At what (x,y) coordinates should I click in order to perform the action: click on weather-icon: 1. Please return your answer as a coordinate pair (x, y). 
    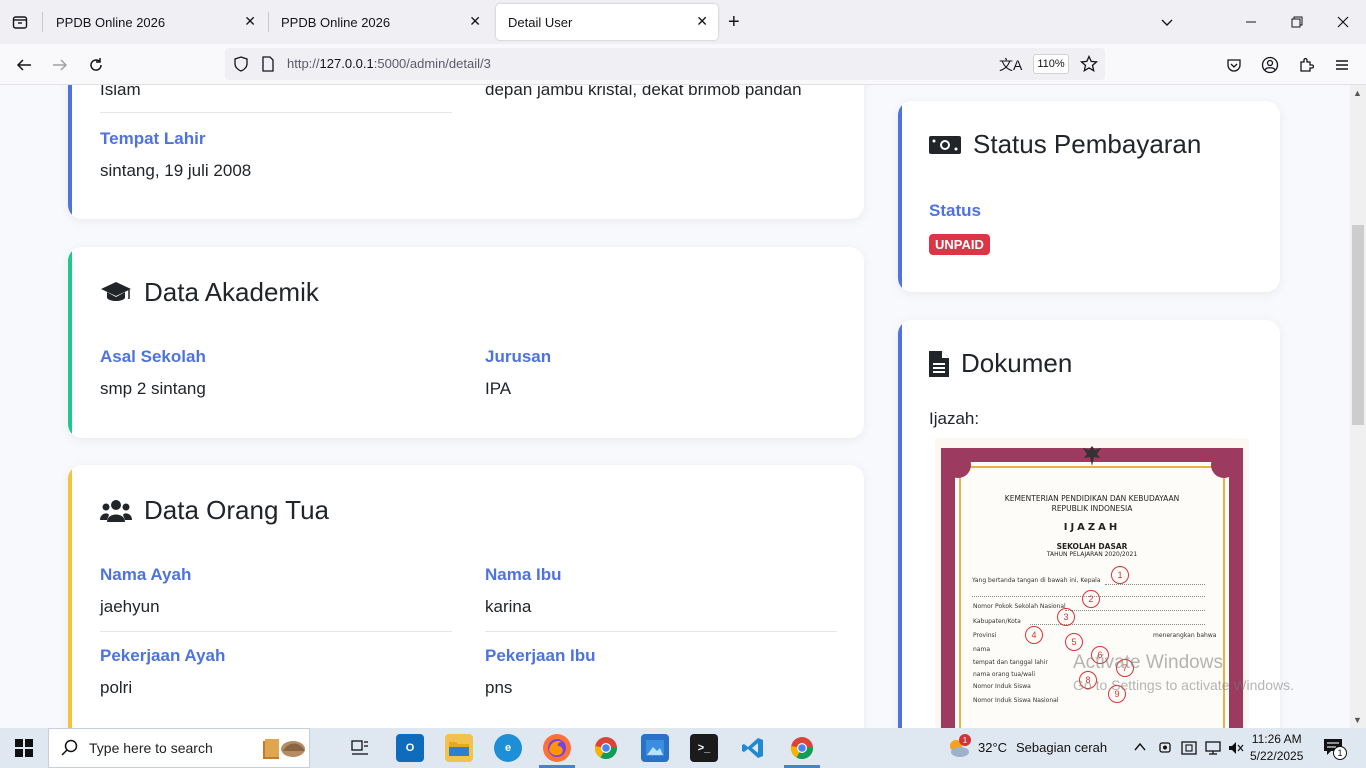
    Looking at the image, I should click on (958, 747).